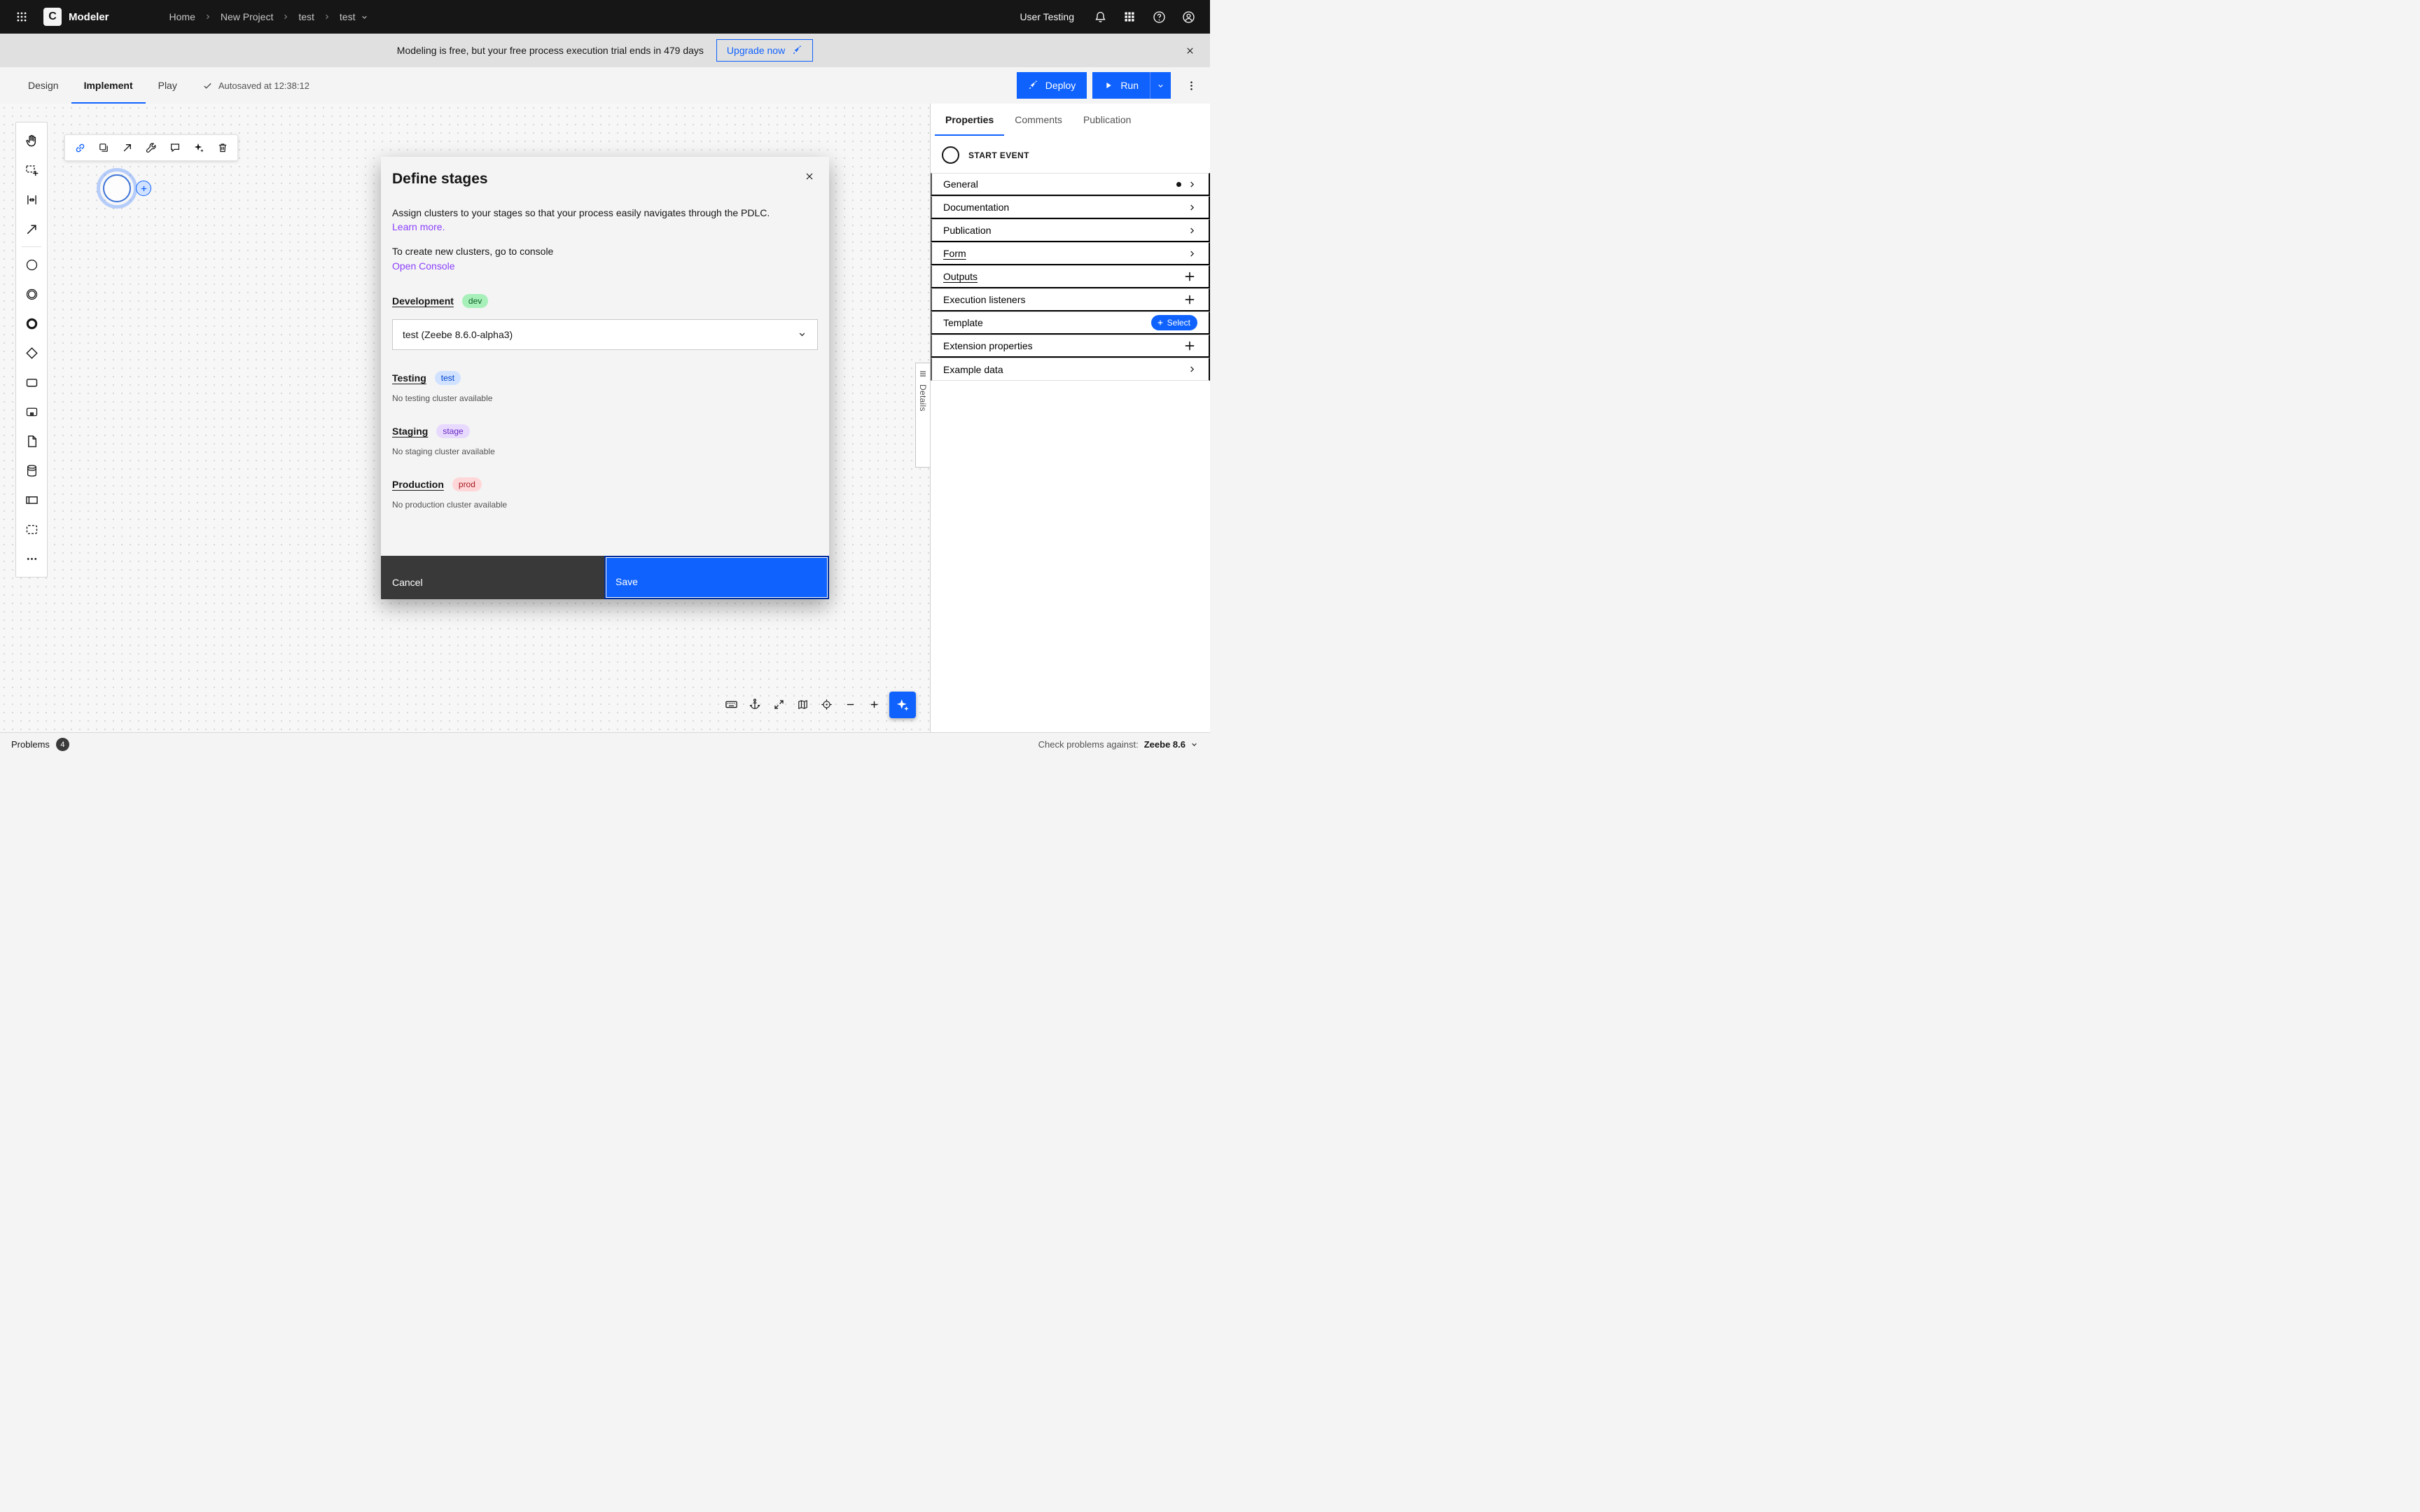  What do you see at coordinates (32, 294) in the screenshot?
I see `create-intermediate-event` at bounding box center [32, 294].